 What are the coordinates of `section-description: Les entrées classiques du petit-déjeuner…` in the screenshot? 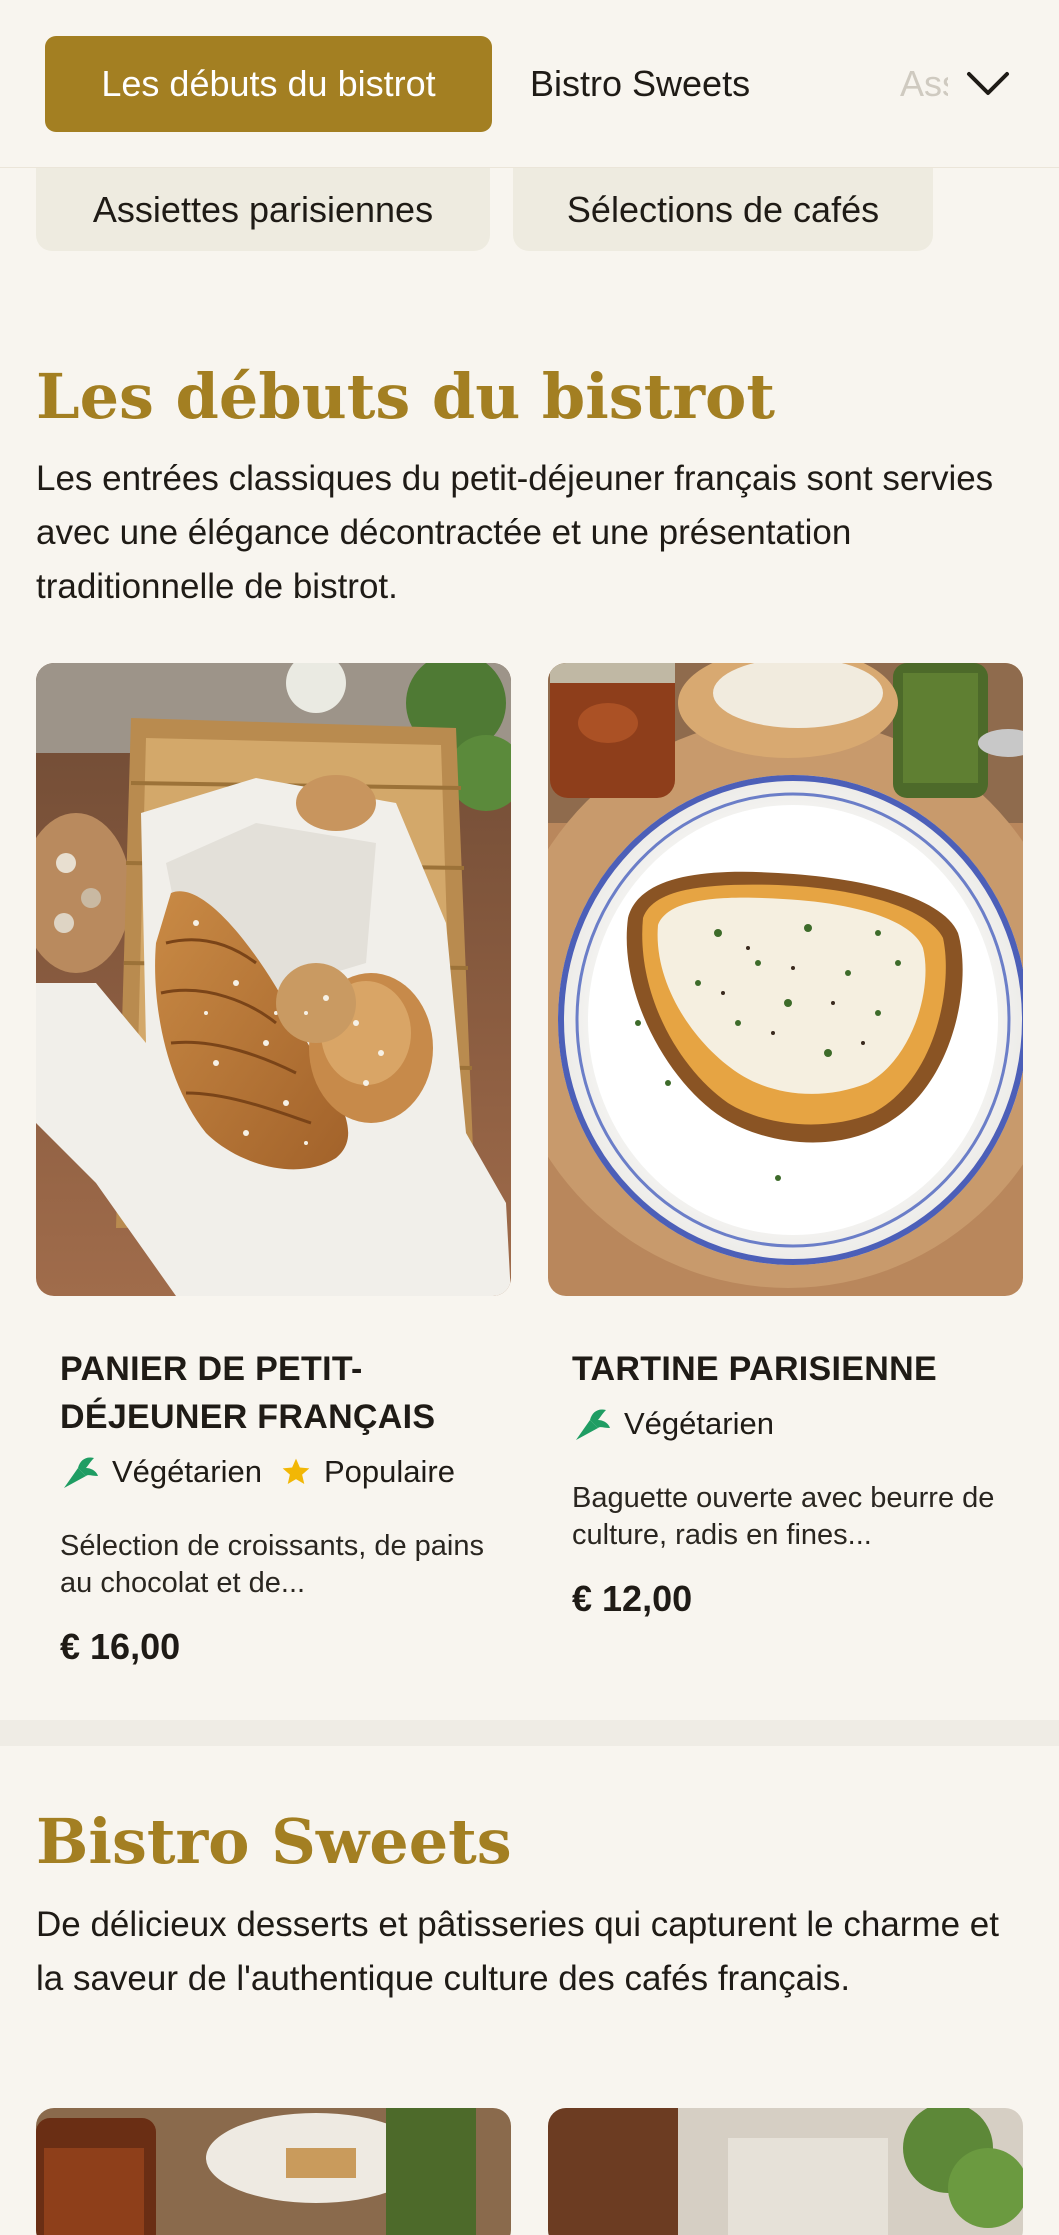 It's located at (515, 532).